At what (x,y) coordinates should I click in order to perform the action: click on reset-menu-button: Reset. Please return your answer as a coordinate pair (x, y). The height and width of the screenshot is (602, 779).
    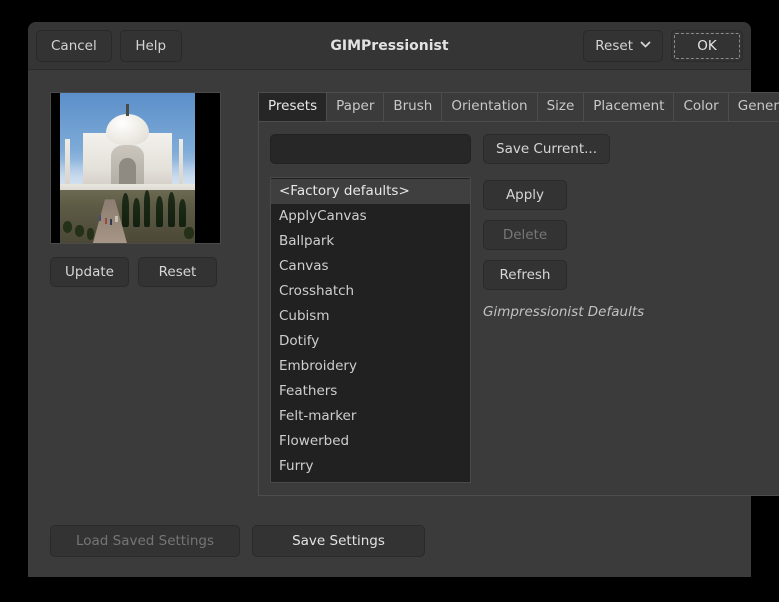
    Looking at the image, I should click on (623, 45).